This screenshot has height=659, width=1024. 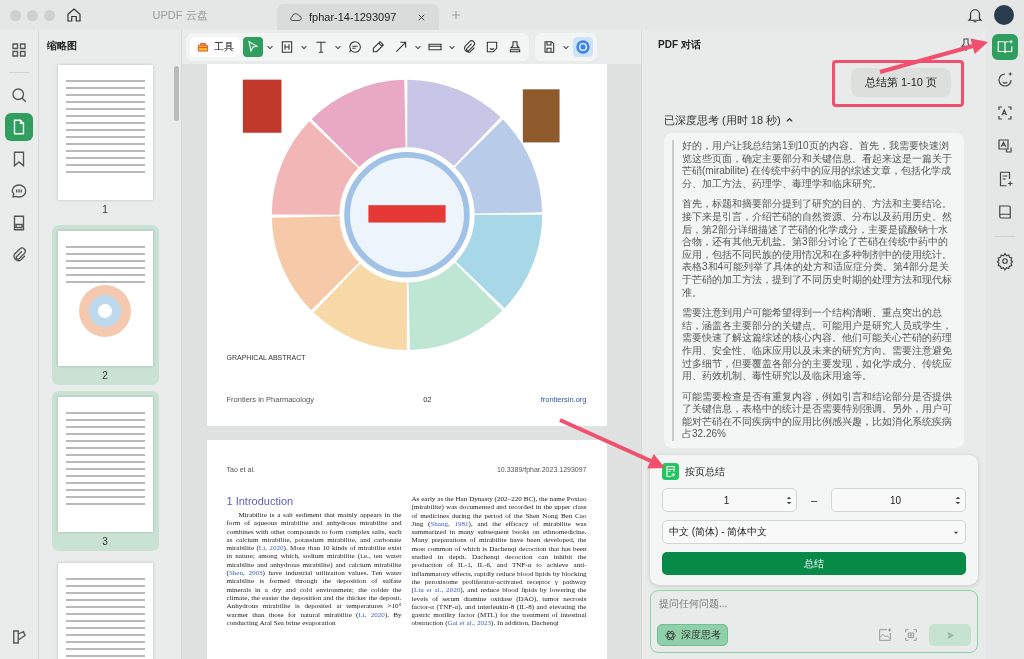 What do you see at coordinates (814, 563) in the screenshot?
I see `summarize-button: 总结` at bounding box center [814, 563].